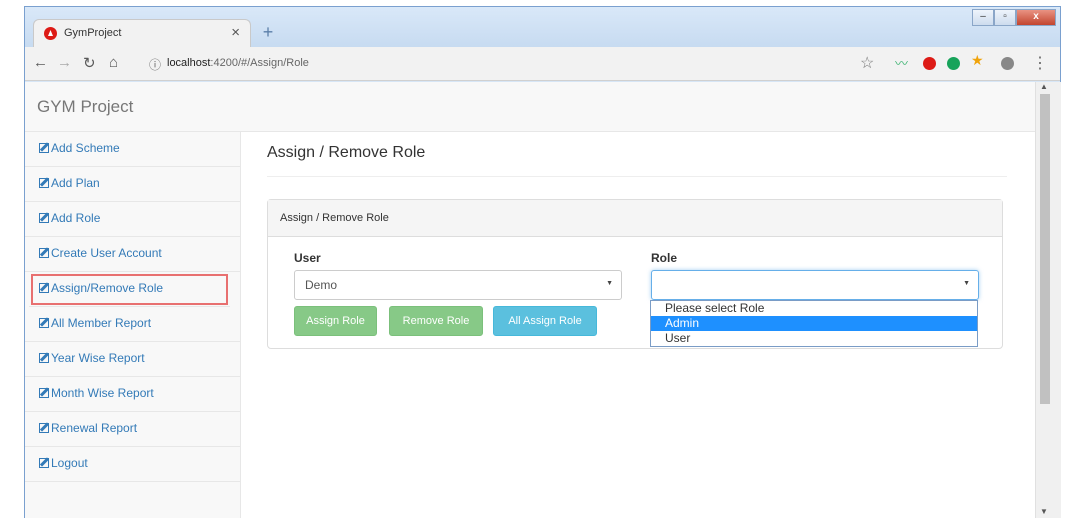 The image size is (1081, 532). I want to click on sidebar-item-label: Assign/Remove Role, so click(107, 288).